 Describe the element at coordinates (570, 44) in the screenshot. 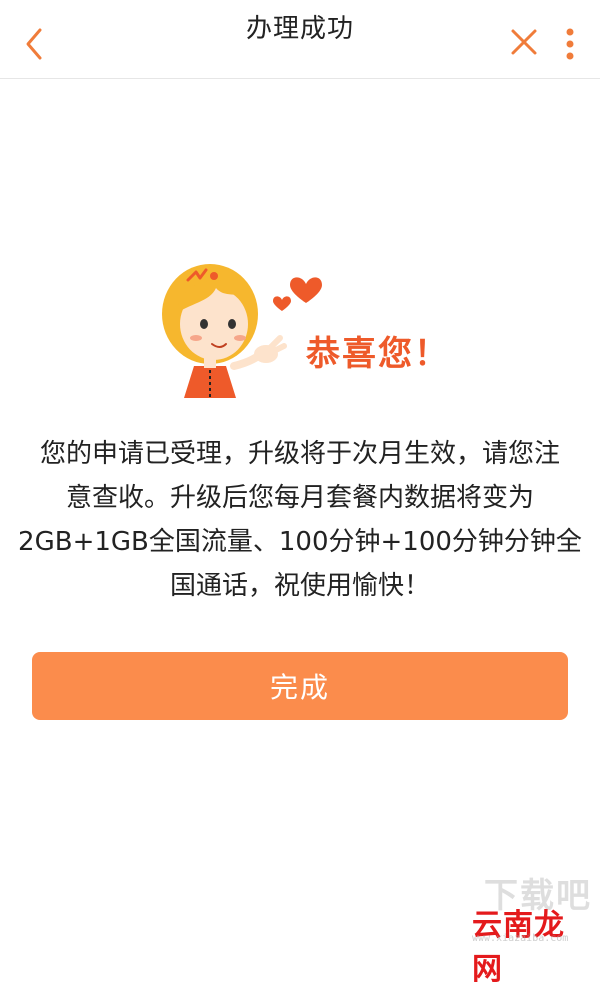

I see `more-vertical-icon` at that location.